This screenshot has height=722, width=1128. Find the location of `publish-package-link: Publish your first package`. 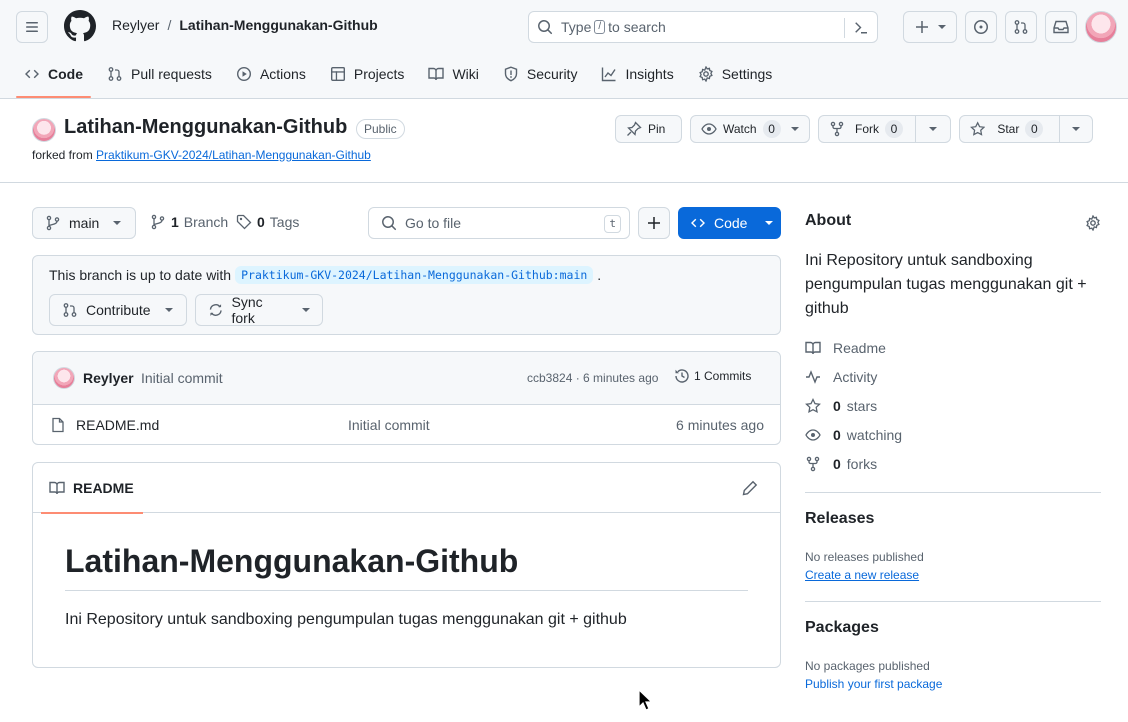

publish-package-link: Publish your first package is located at coordinates (873, 684).